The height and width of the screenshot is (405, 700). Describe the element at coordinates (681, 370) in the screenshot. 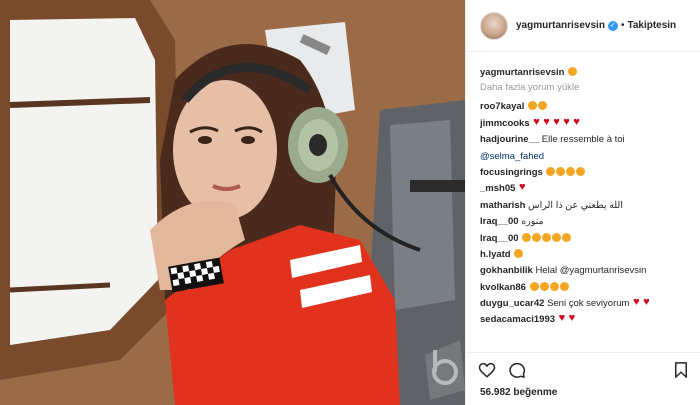

I see `bookmark-icon` at that location.